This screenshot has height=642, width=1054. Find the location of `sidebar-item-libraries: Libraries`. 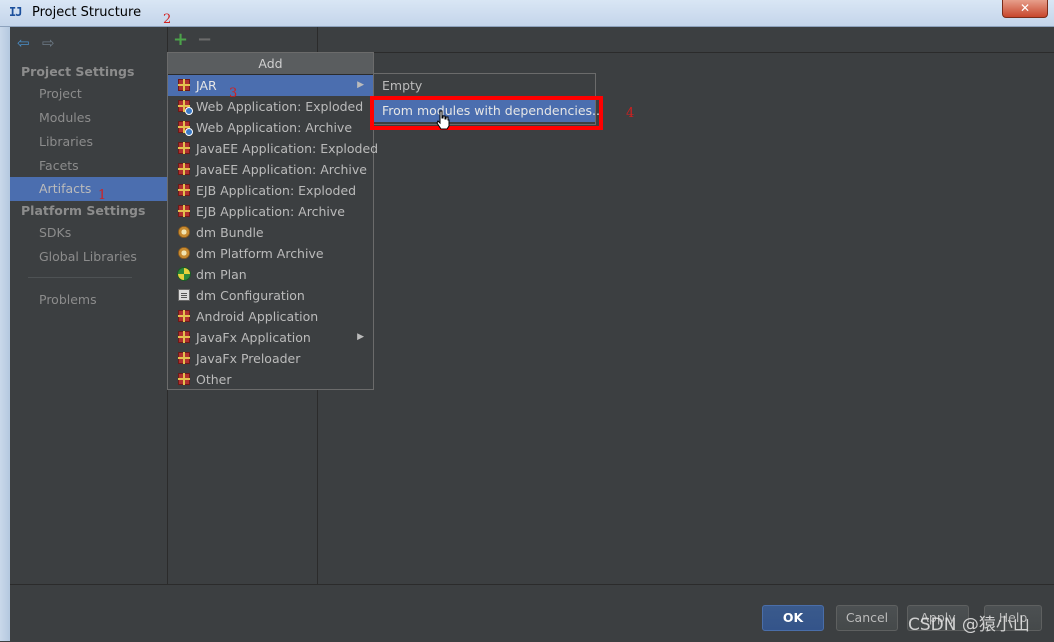

sidebar-item-libraries: Libraries is located at coordinates (66, 141).